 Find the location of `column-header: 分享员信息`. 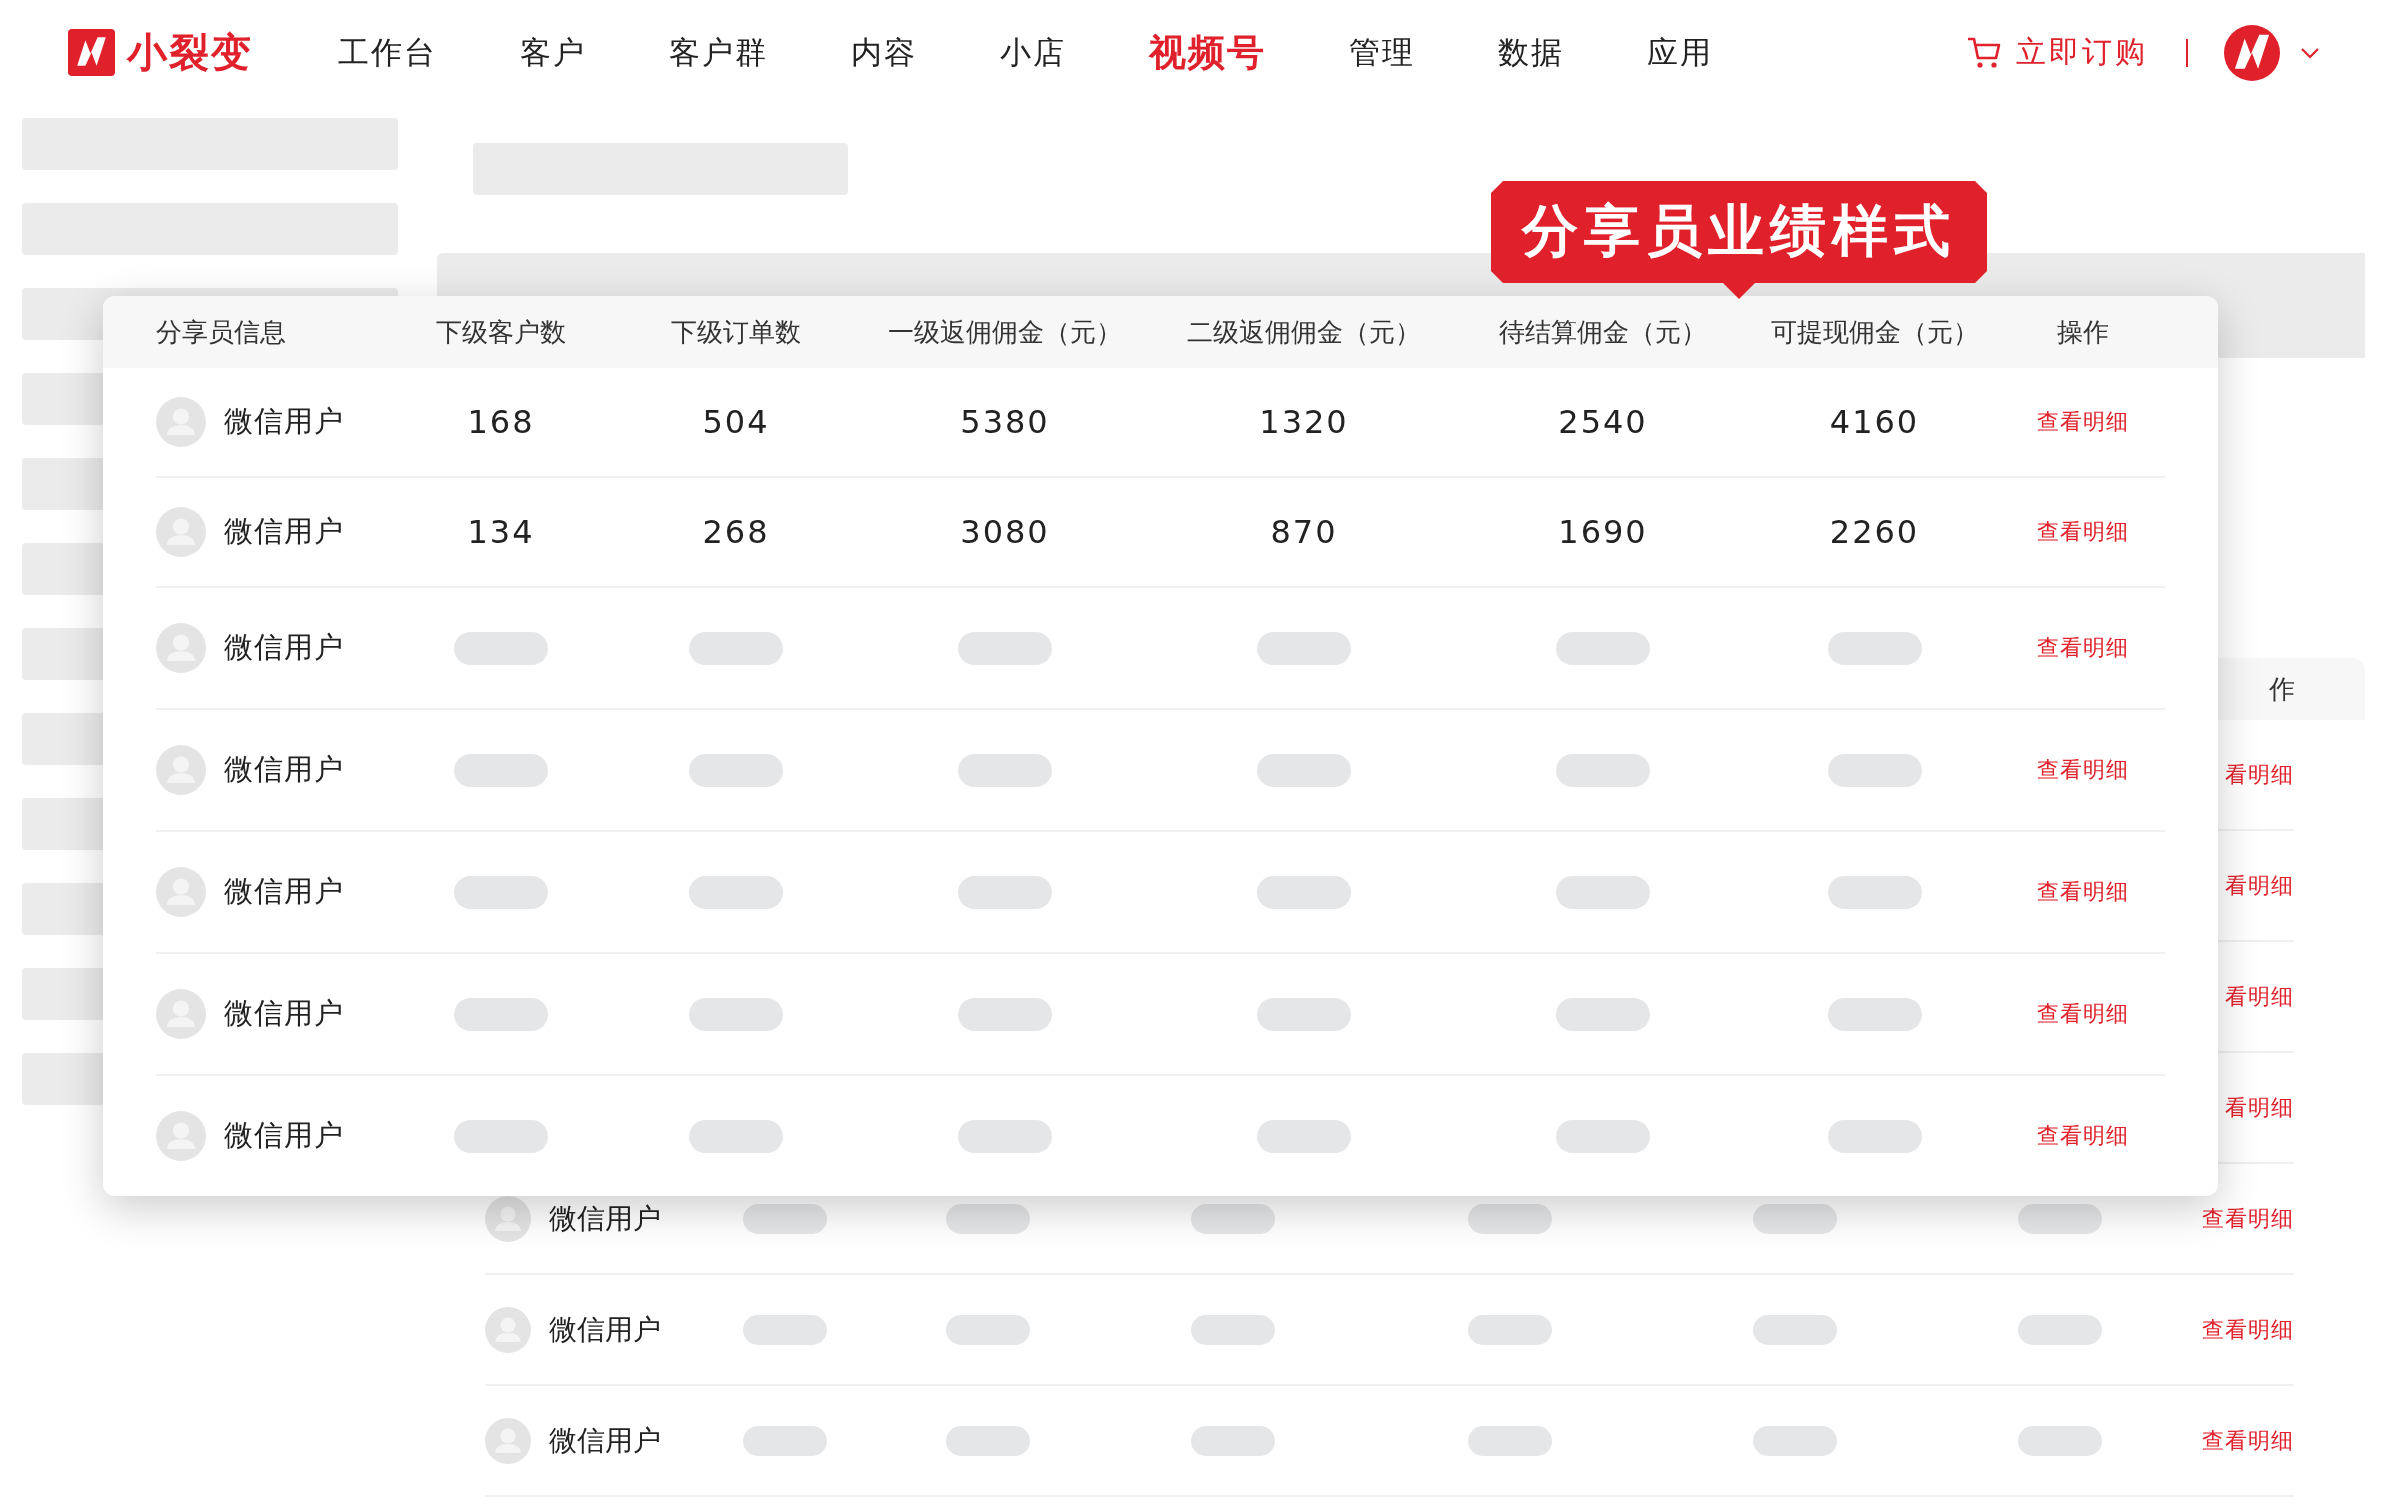

column-header: 分享员信息 is located at coordinates (221, 332).